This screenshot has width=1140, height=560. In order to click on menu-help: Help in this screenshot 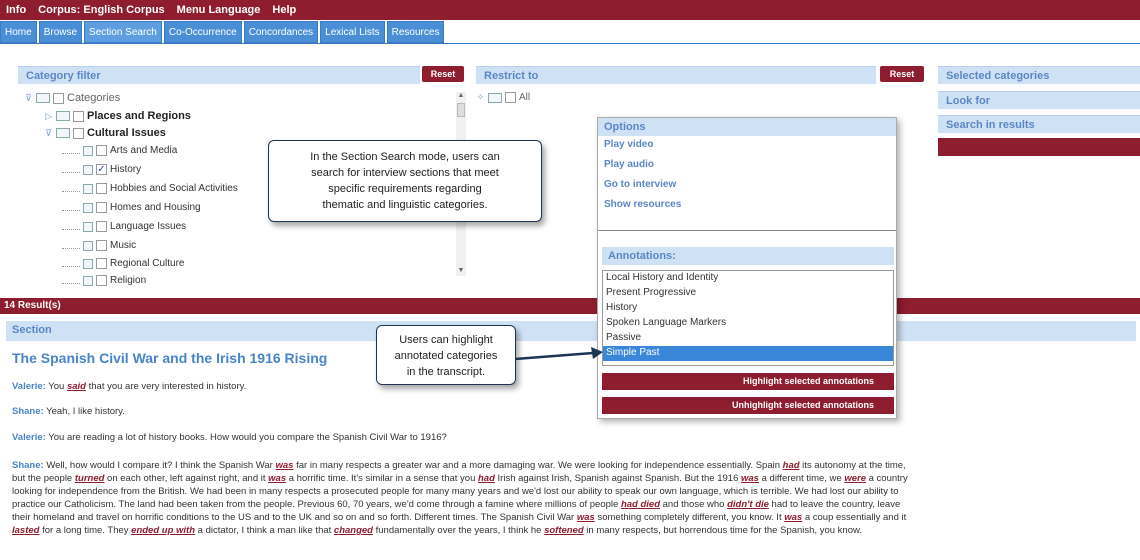, I will do `click(284, 10)`.